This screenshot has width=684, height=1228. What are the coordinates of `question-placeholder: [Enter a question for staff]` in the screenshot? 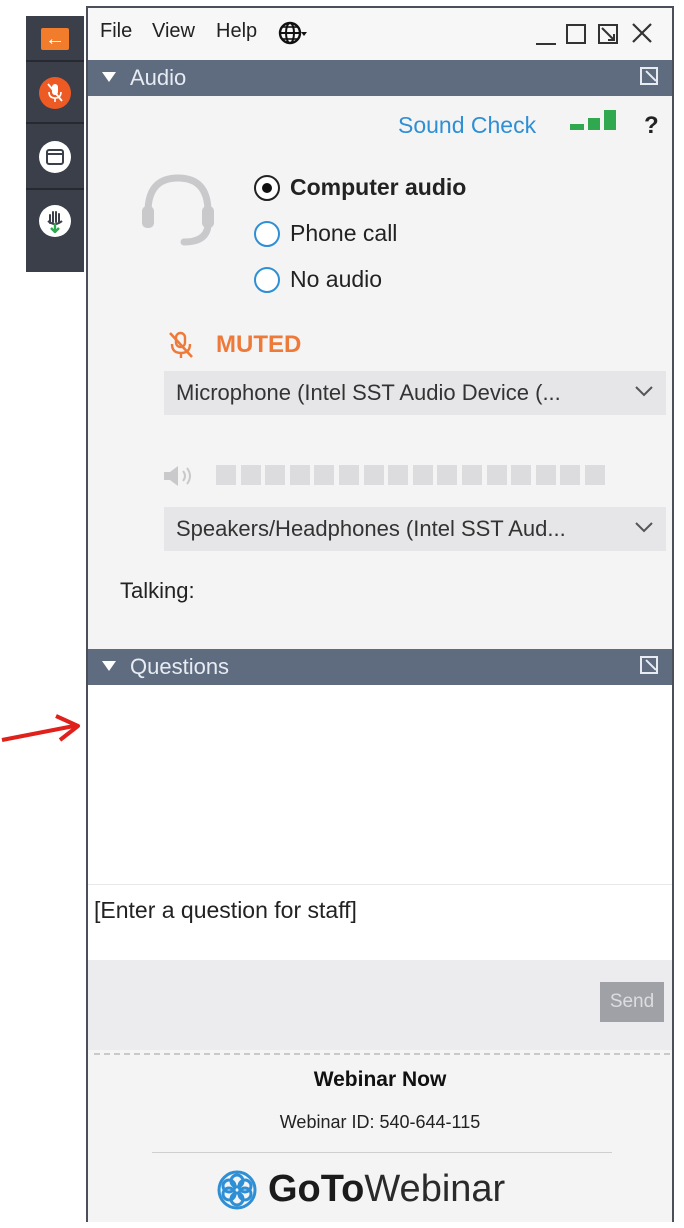 It's located at (225, 910).